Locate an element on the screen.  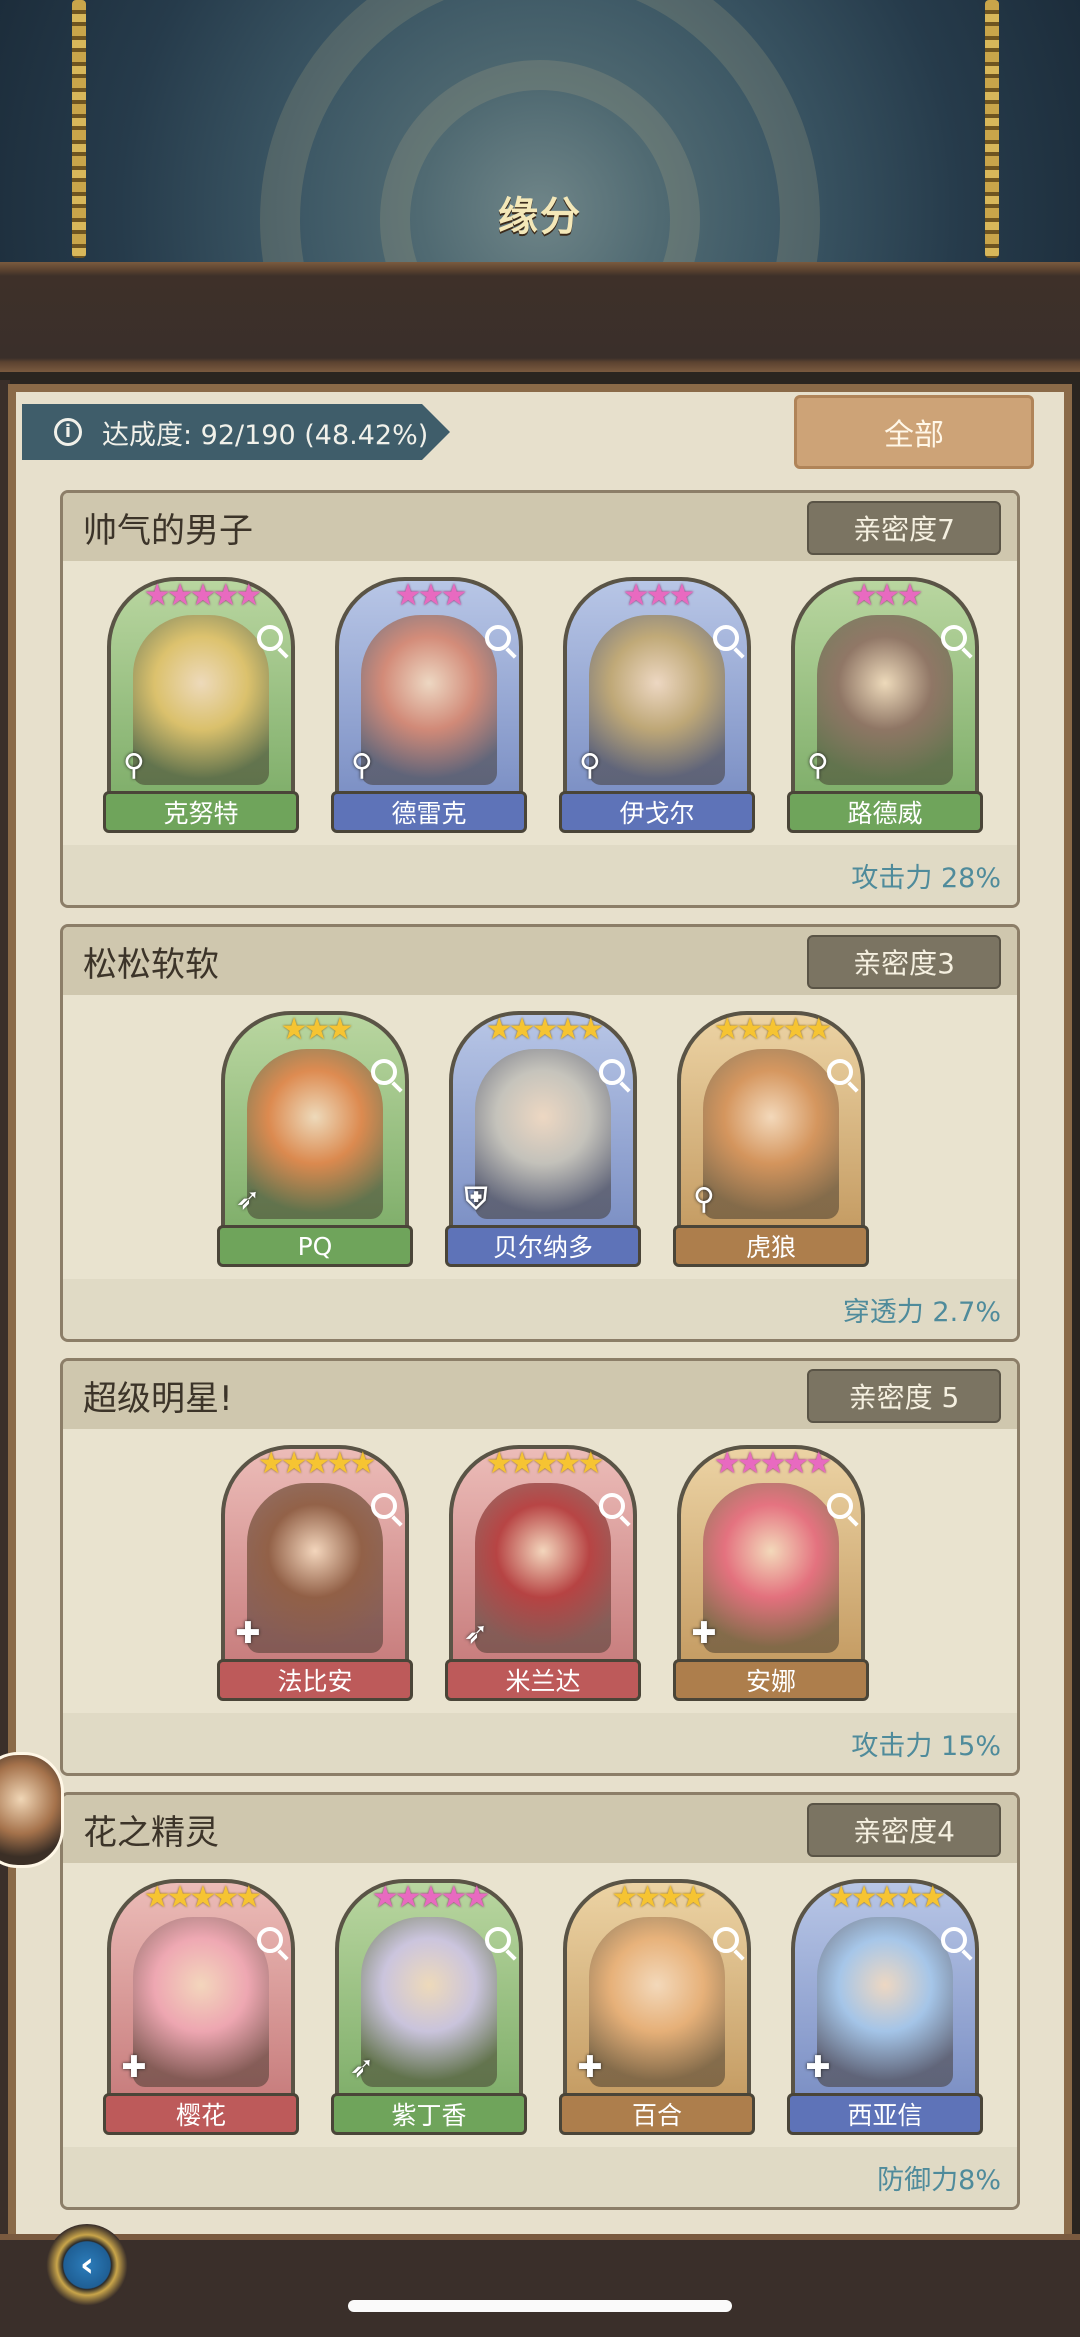
group-header: 松松软软 亲密度3 is located at coordinates (540, 961).